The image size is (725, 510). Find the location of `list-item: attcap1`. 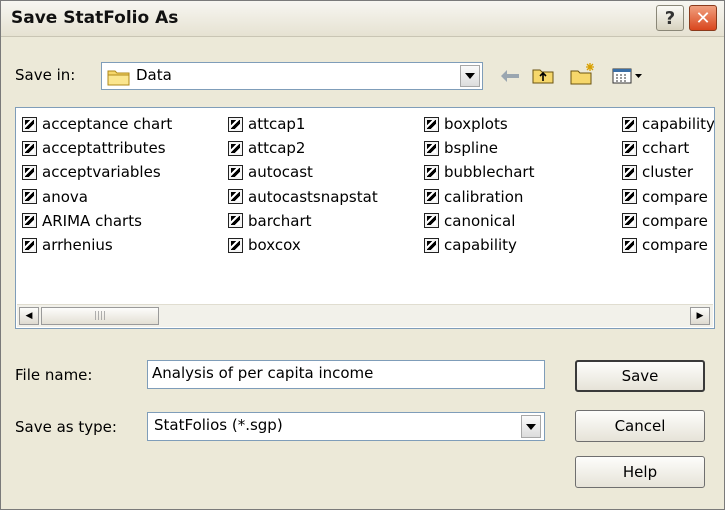

list-item: attcap1 is located at coordinates (303, 124).